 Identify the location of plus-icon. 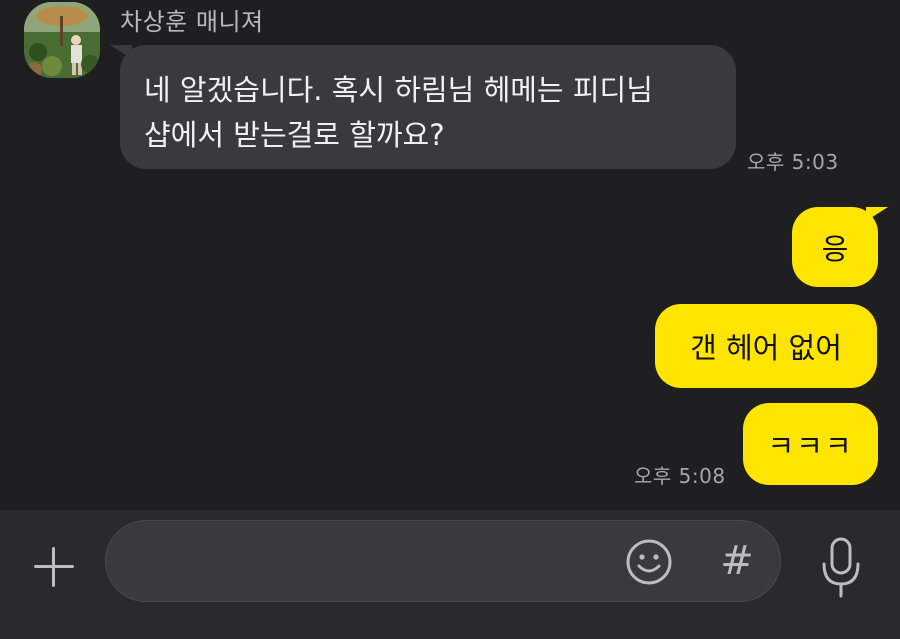
(54, 567).